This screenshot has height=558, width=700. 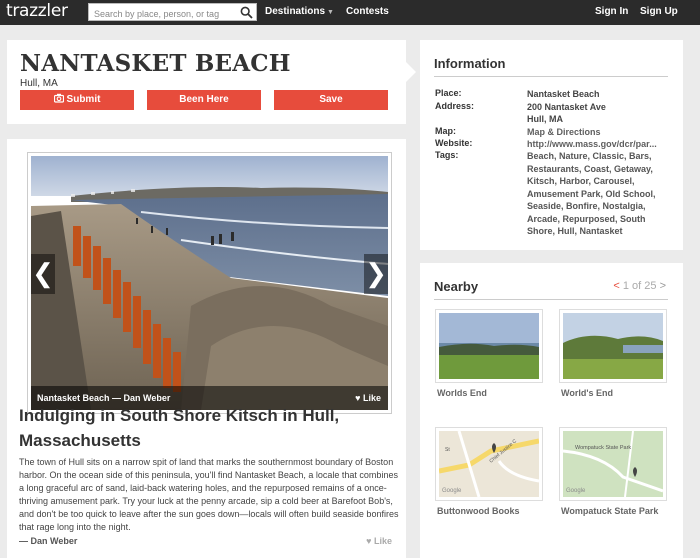 What do you see at coordinates (43, 274) in the screenshot?
I see `photo-prev-arrow: ❮` at bounding box center [43, 274].